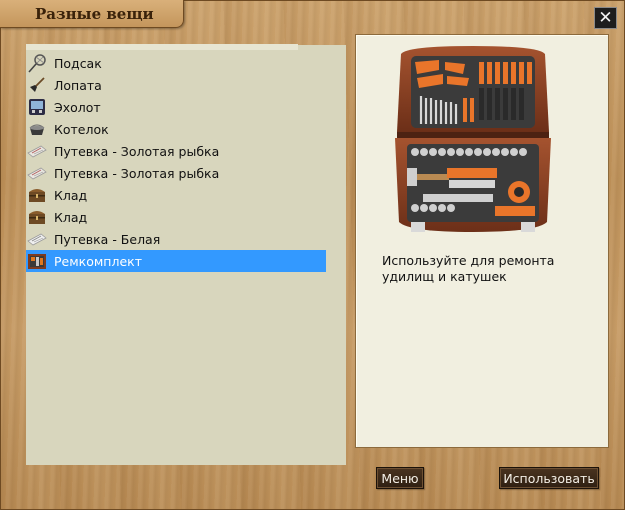 This screenshot has width=625, height=510. What do you see at coordinates (37, 107) in the screenshot?
I see `echo-sounder-icon` at bounding box center [37, 107].